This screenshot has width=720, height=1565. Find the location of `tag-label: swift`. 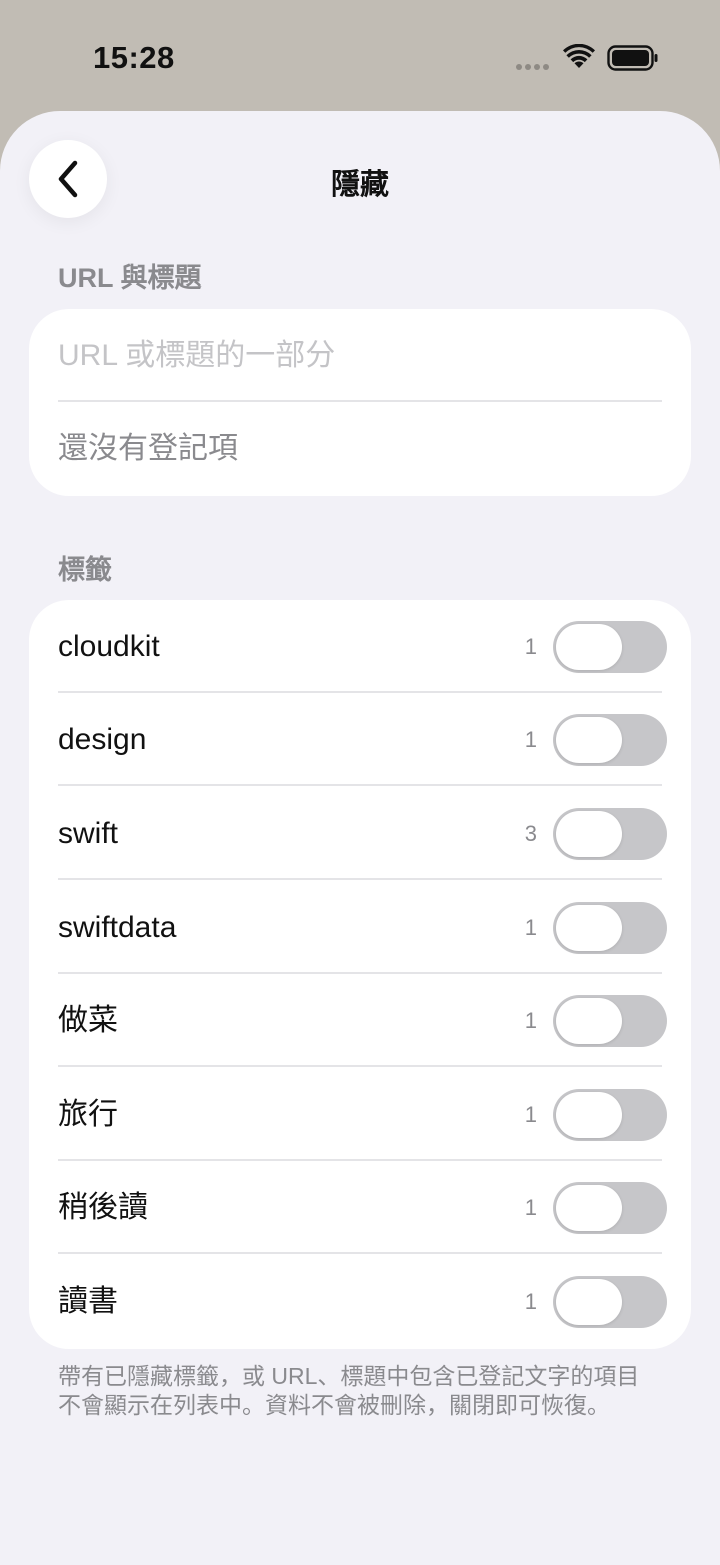

tag-label: swift is located at coordinates (88, 833).